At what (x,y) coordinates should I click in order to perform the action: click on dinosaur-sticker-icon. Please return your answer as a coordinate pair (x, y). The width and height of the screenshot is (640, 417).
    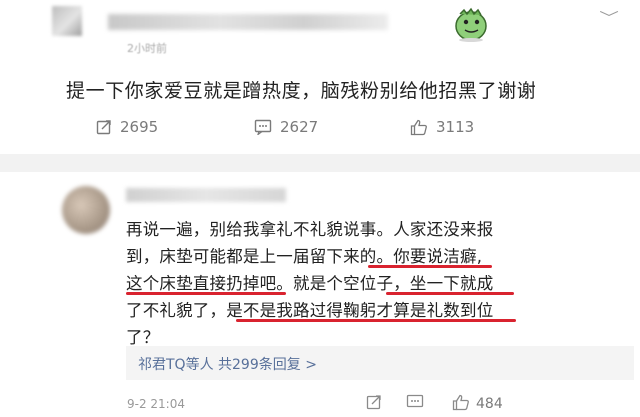
    Looking at the image, I should click on (471, 24).